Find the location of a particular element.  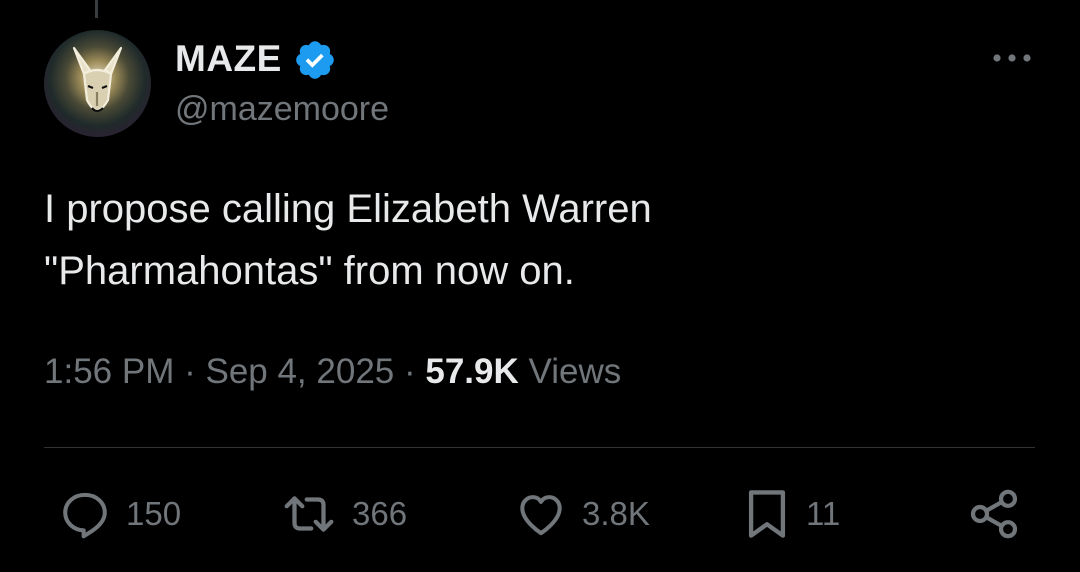

repost-icon is located at coordinates (309, 514).